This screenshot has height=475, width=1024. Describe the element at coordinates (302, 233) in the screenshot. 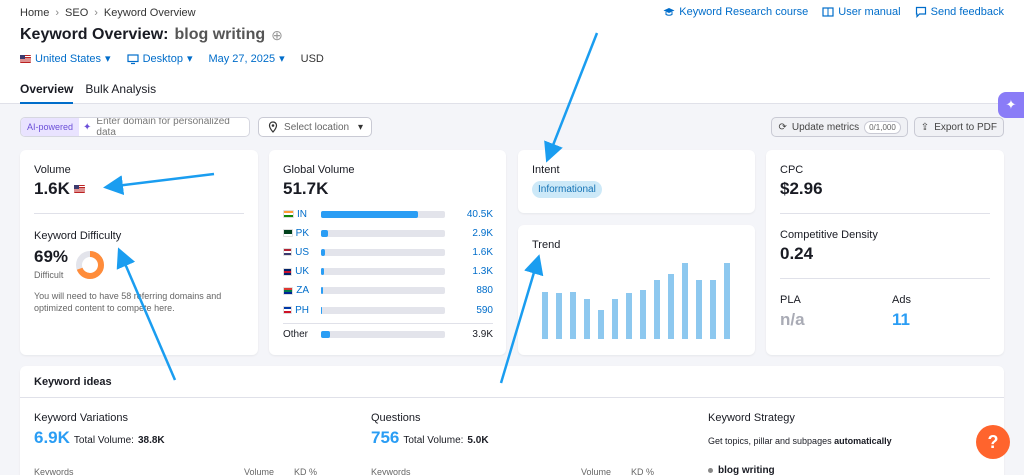

I see `country-code-label: PK` at that location.